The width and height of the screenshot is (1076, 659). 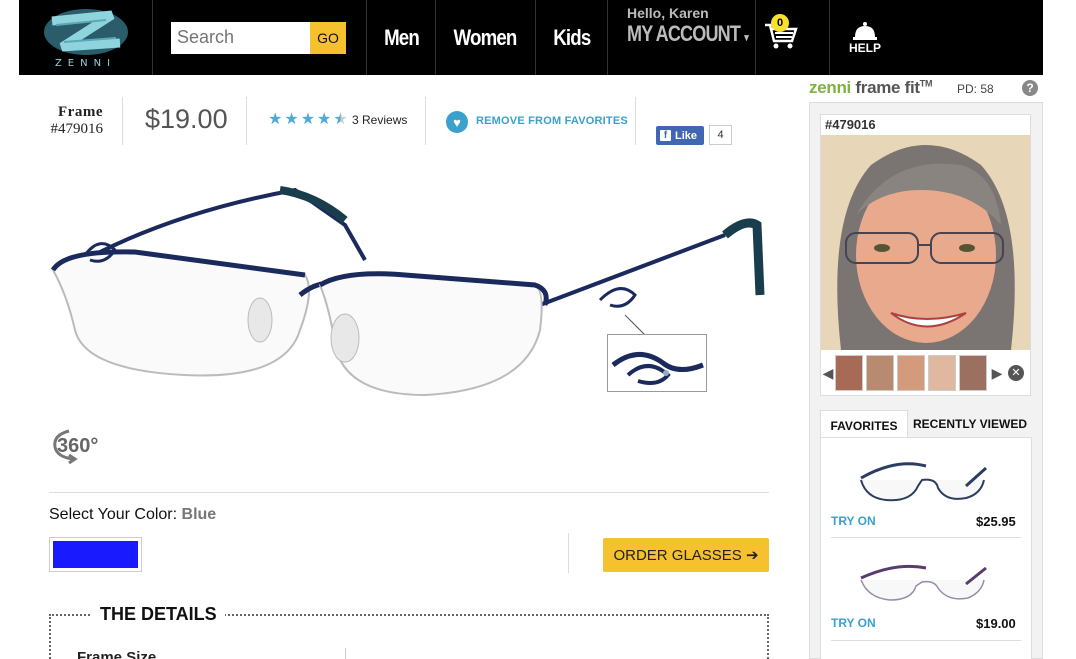 I want to click on trademark: TM, so click(x=926, y=83).